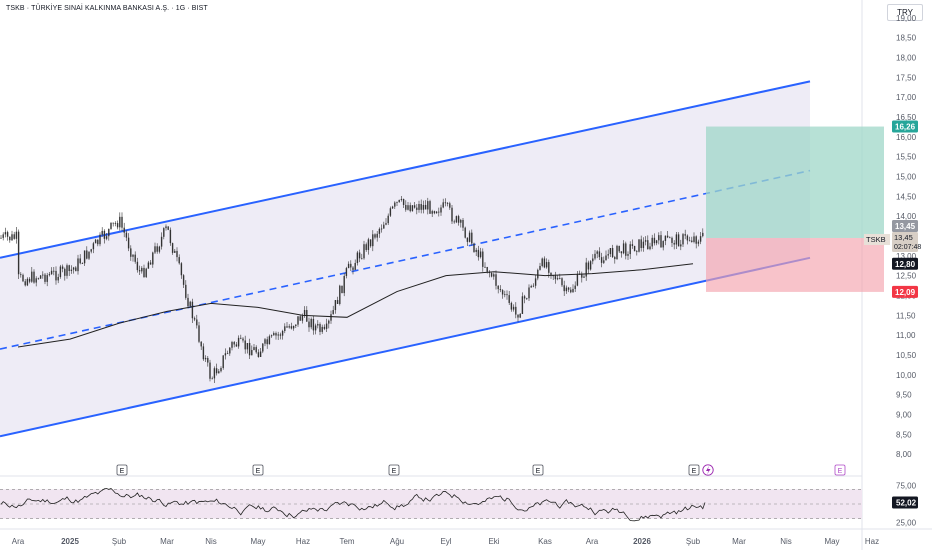 The height and width of the screenshot is (550, 932). What do you see at coordinates (905, 225) in the screenshot?
I see `price-price-badge: 13,45` at bounding box center [905, 225].